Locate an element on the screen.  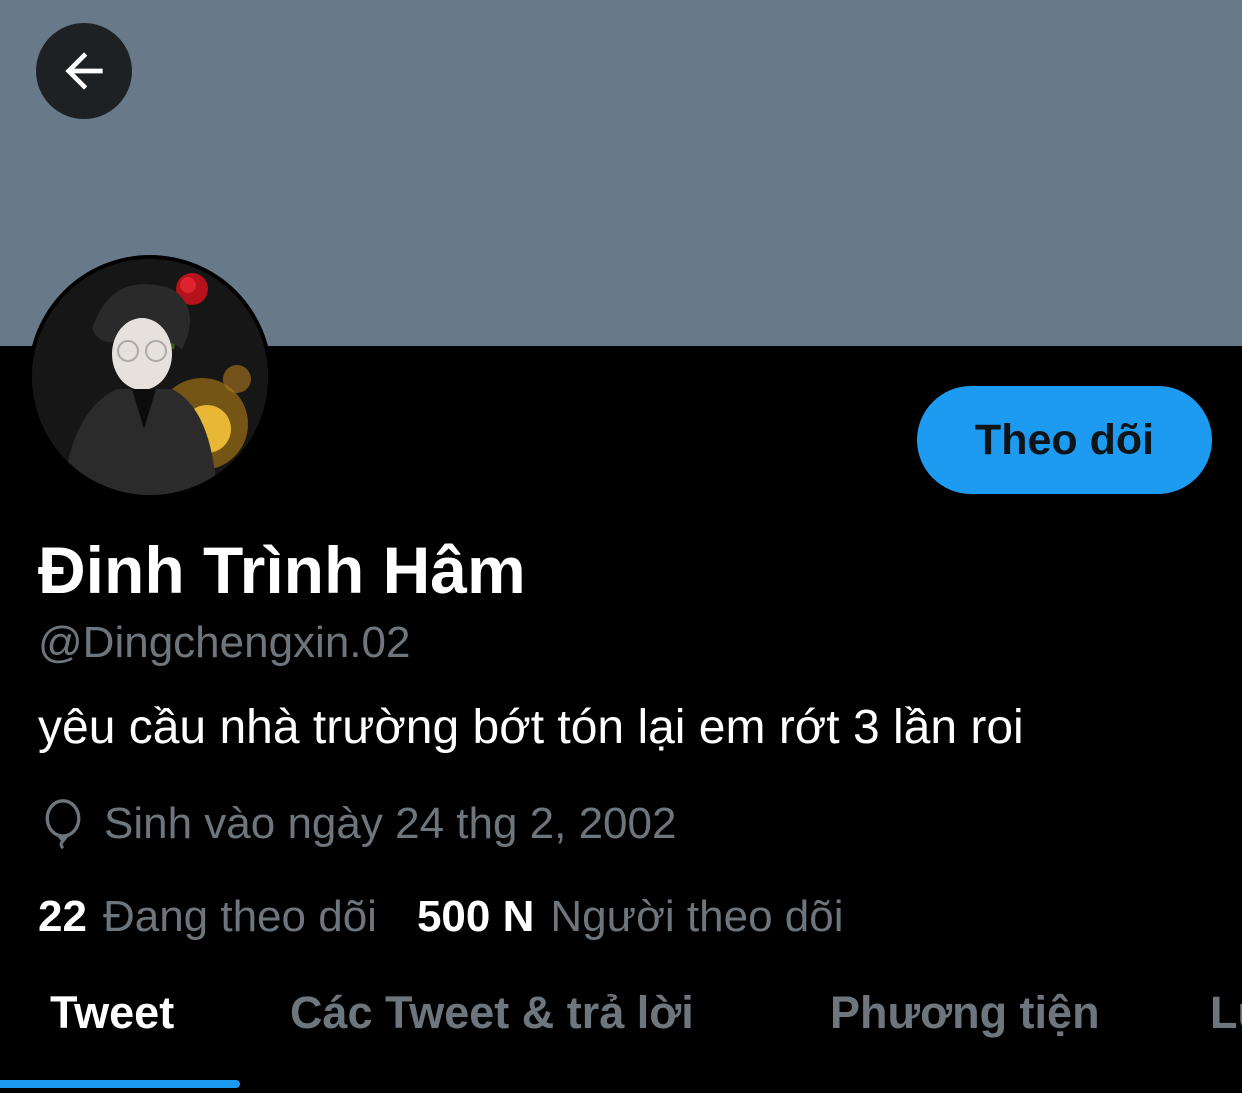
profile-tabs: Tweet Các Tweet & trả lời Phương tiện Lư is located at coordinates (621, 1029).